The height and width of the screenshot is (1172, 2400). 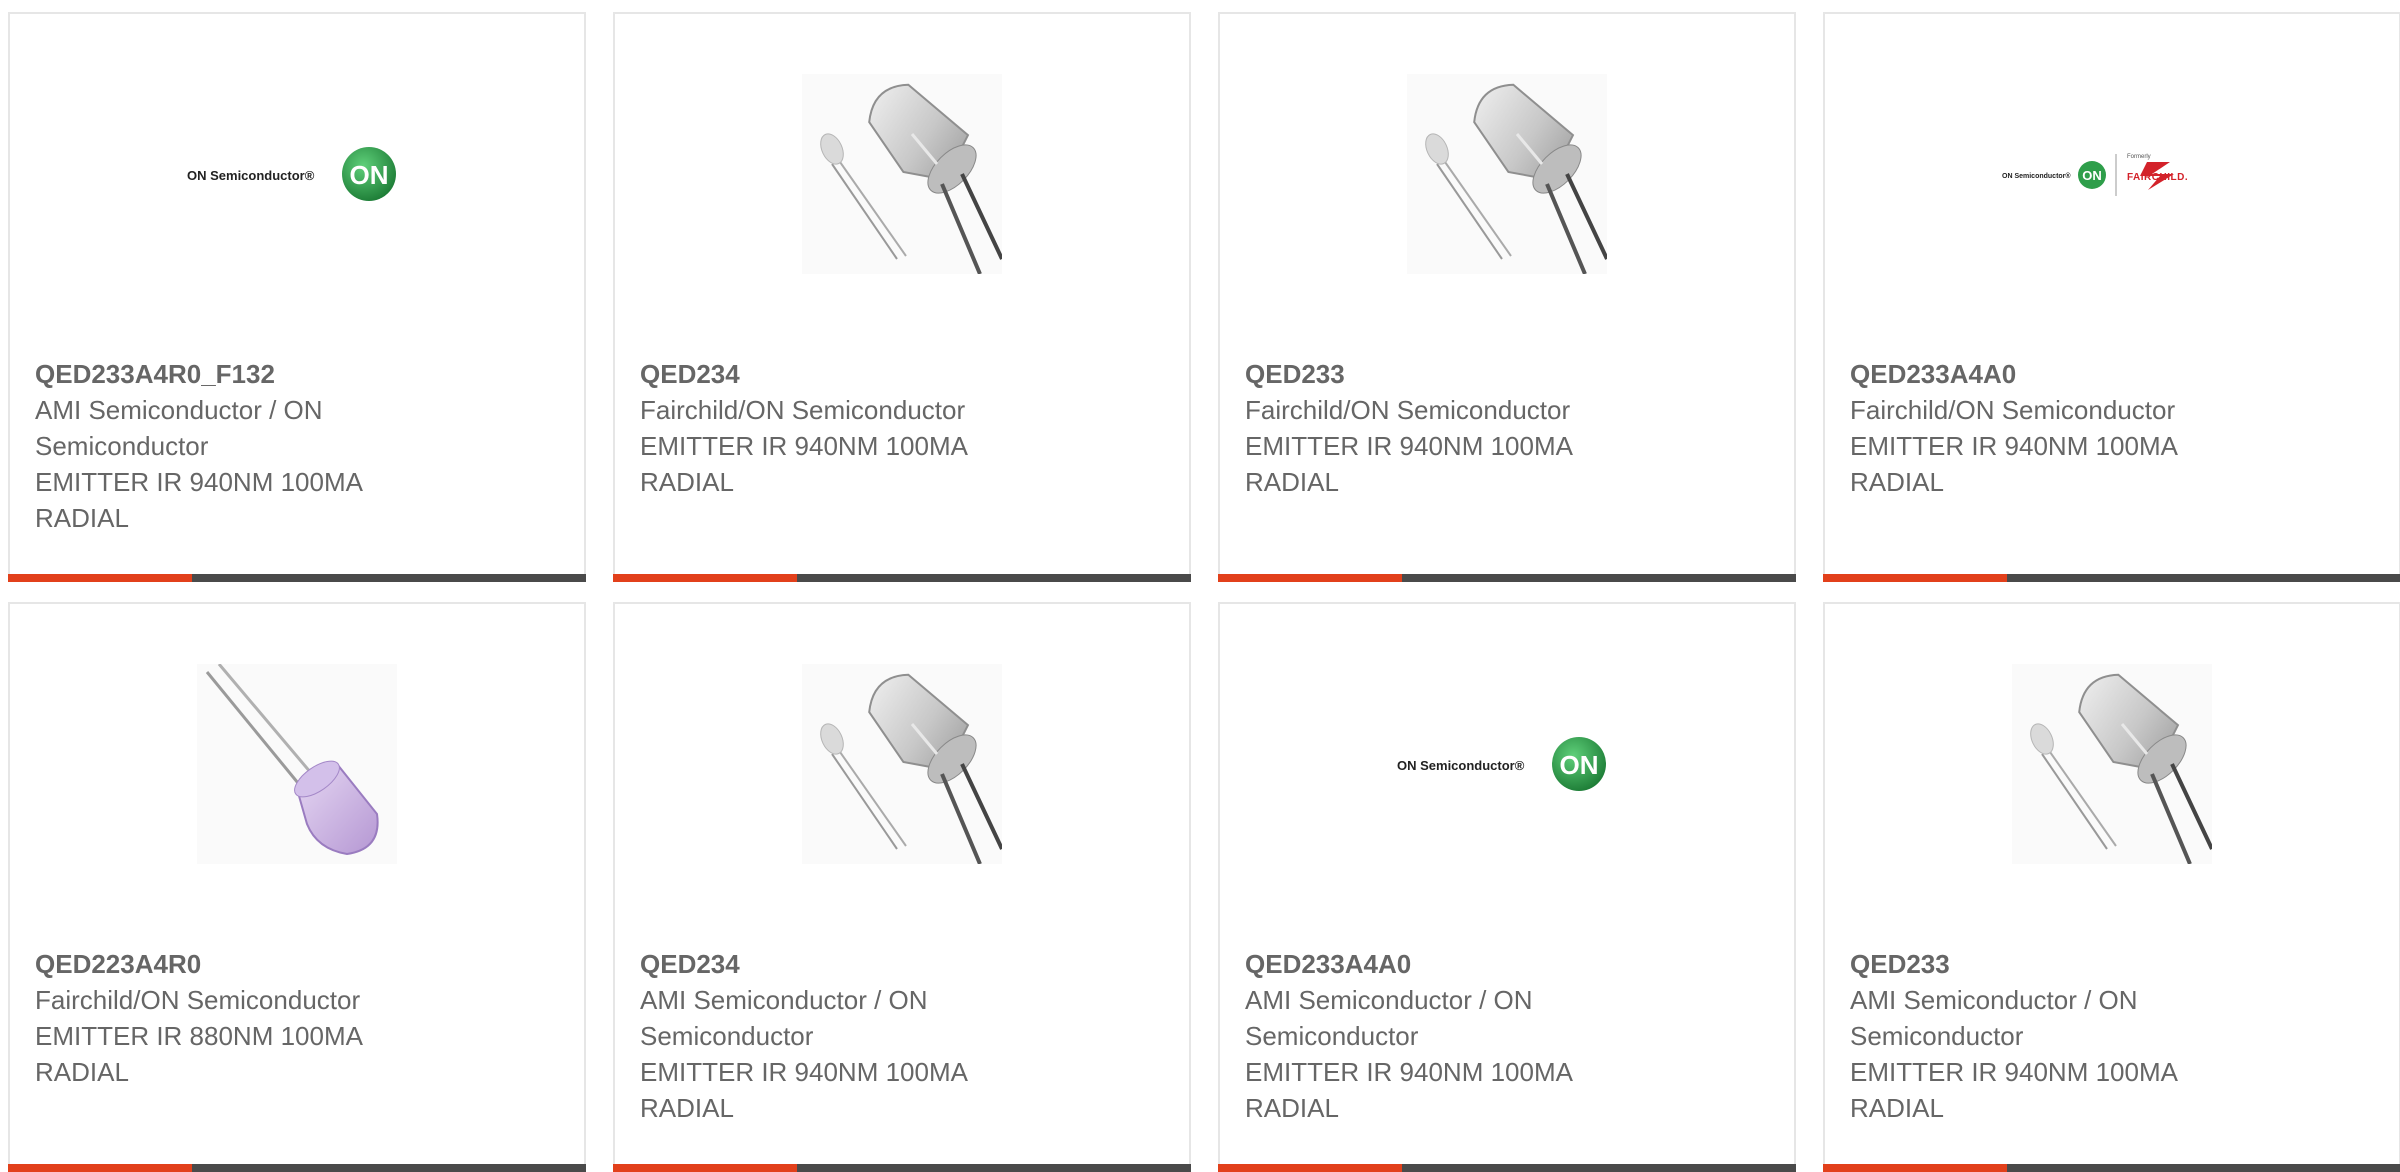 I want to click on description: EMITTER IR 880NM 100MA, so click(x=199, y=1036).